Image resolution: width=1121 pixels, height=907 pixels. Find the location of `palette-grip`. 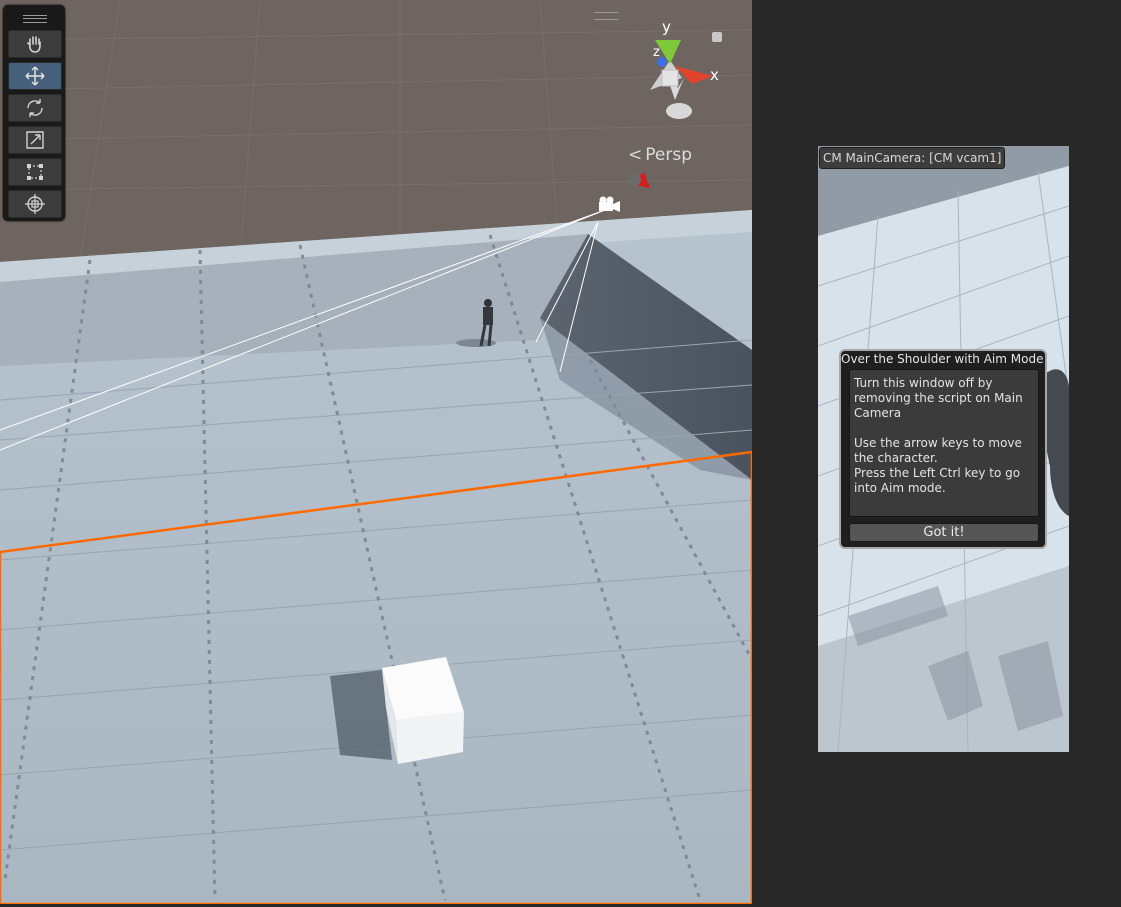

palette-grip is located at coordinates (35, 19).